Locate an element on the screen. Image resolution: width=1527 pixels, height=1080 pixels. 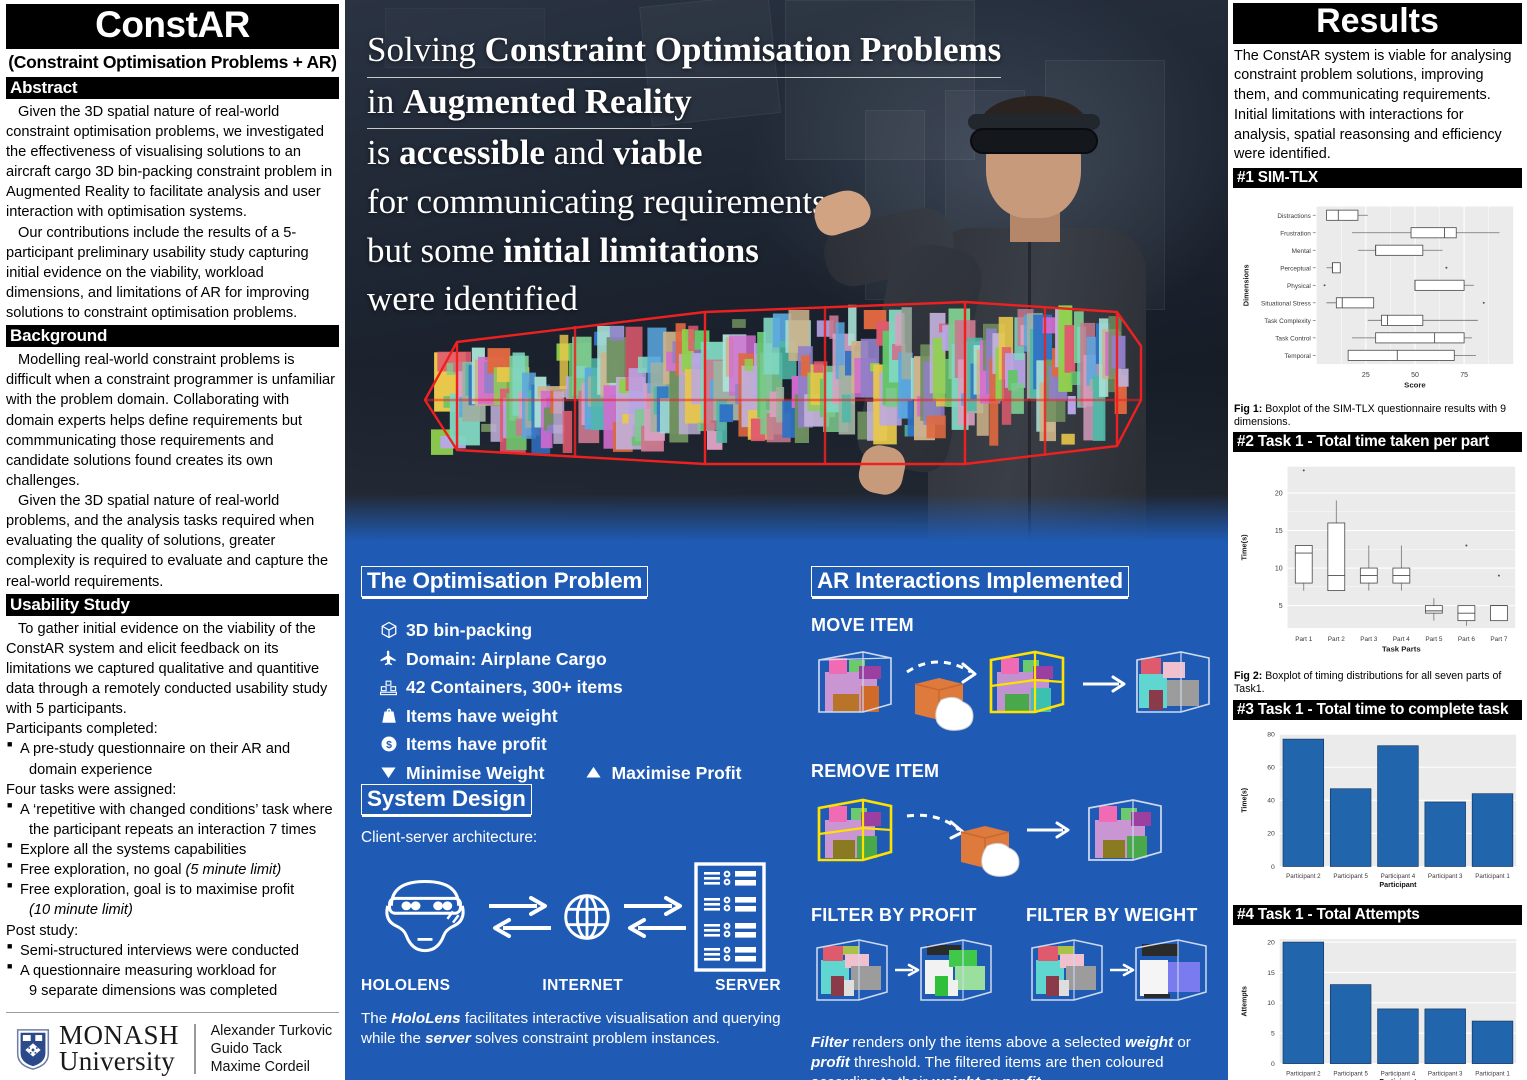
hololens-emphasis: HoloLens is located at coordinates (426, 1018).